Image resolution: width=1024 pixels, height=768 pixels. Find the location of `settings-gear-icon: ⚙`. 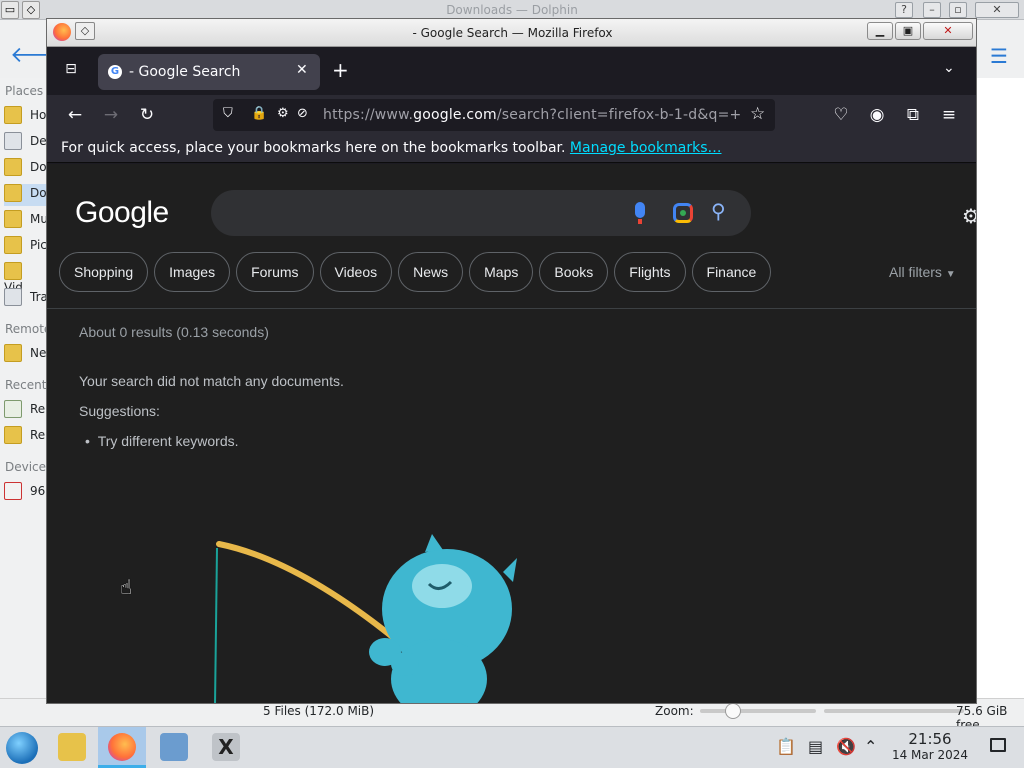

settings-gear-icon: ⚙ is located at coordinates (969, 216).